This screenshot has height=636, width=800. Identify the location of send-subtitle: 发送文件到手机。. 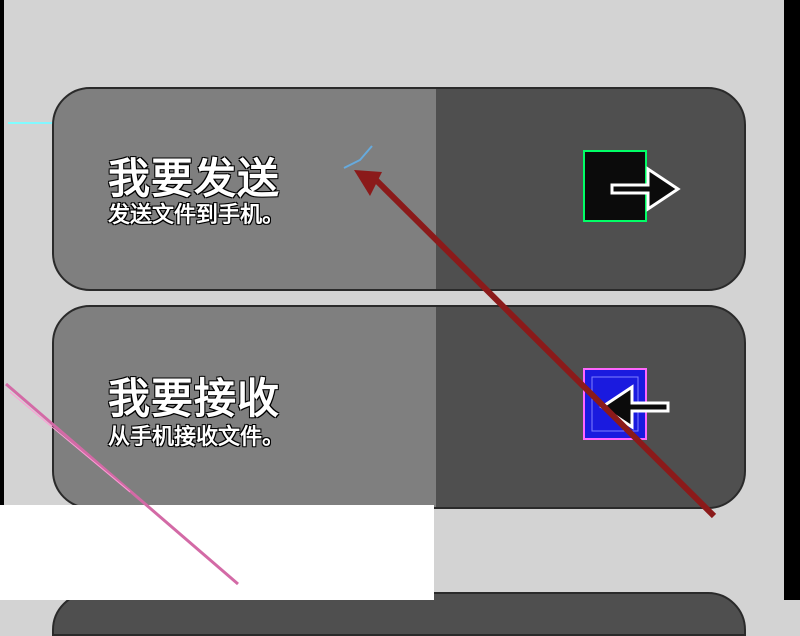
(196, 215).